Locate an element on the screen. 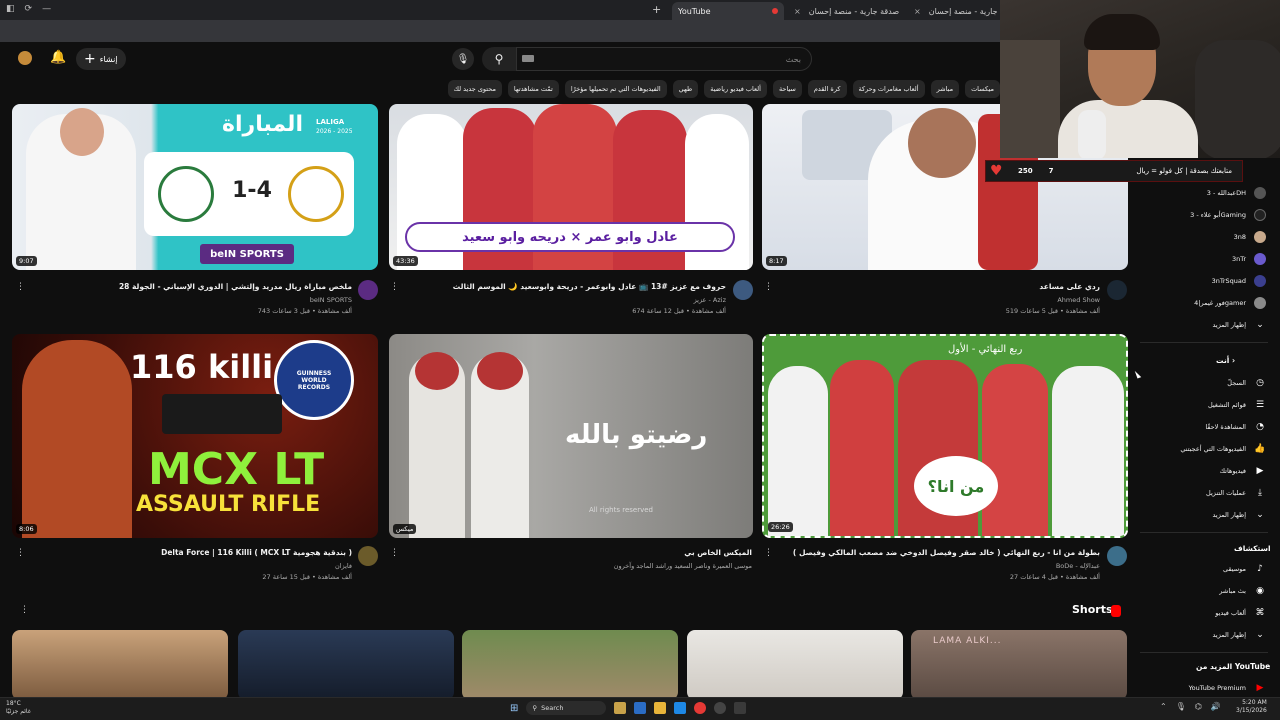 This screenshot has height=720, width=1280. reload-icon: ⟳ is located at coordinates (29, 9).